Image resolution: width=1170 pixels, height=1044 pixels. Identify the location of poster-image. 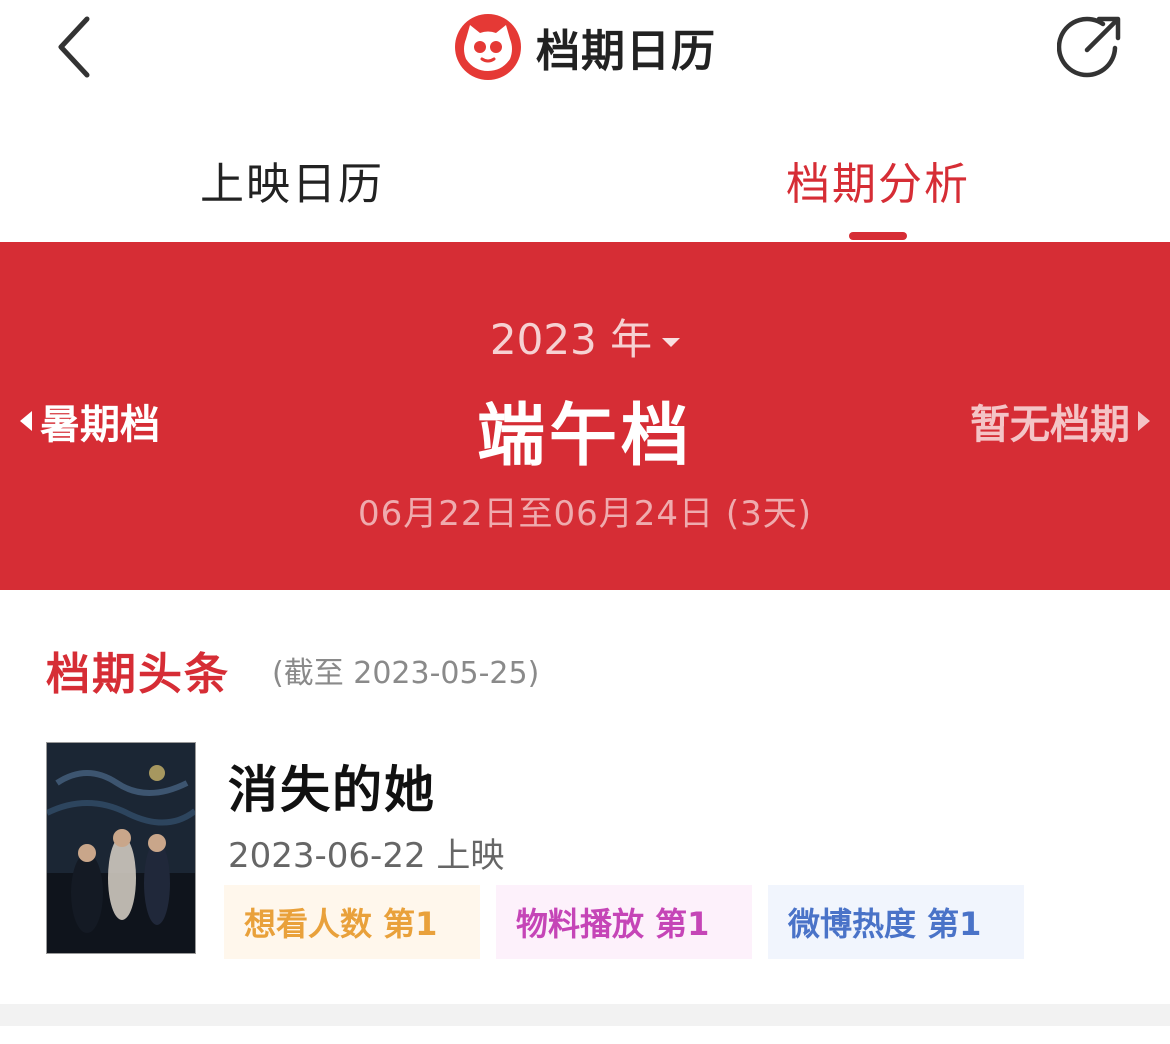
(121, 848).